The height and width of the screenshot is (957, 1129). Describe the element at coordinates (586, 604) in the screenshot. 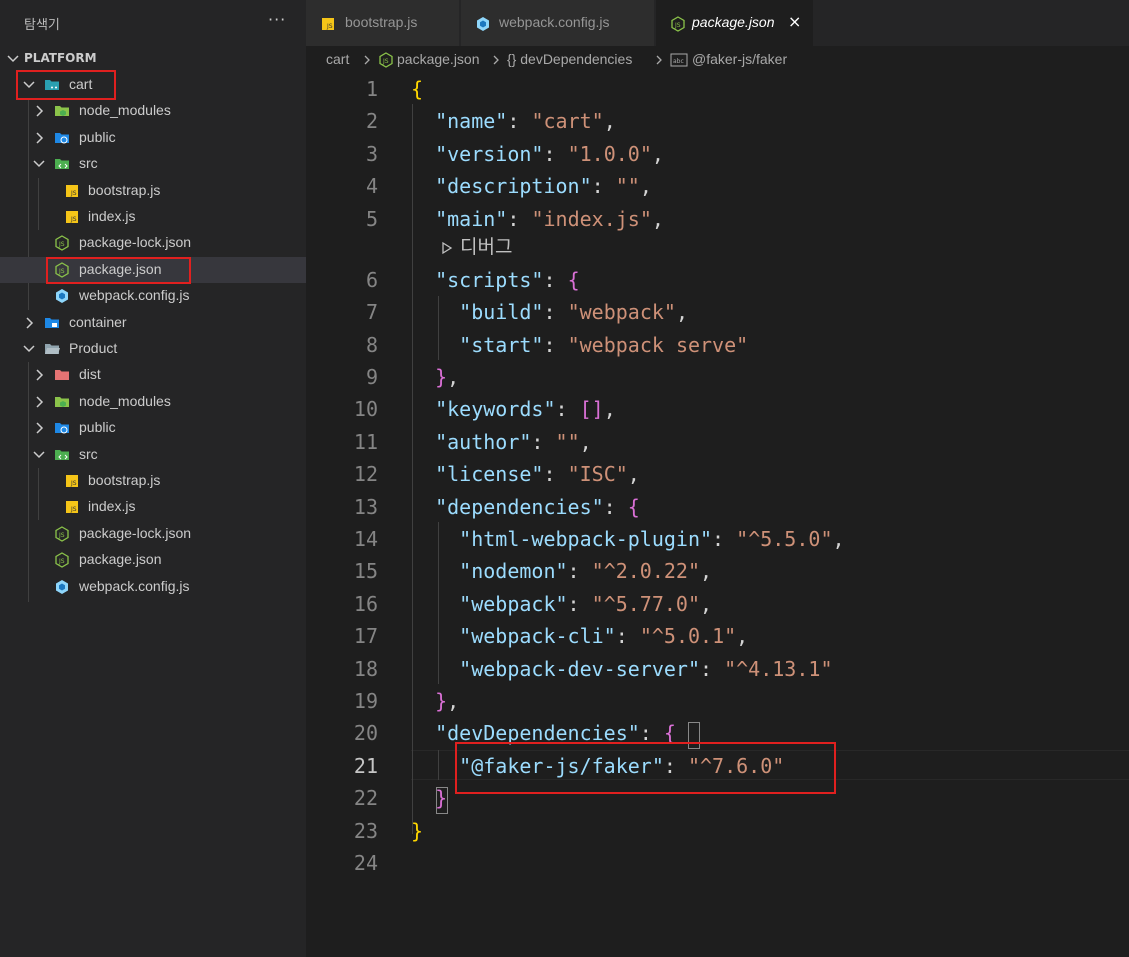

I see `code-line: "webpack": "^5.77.0",` at that location.